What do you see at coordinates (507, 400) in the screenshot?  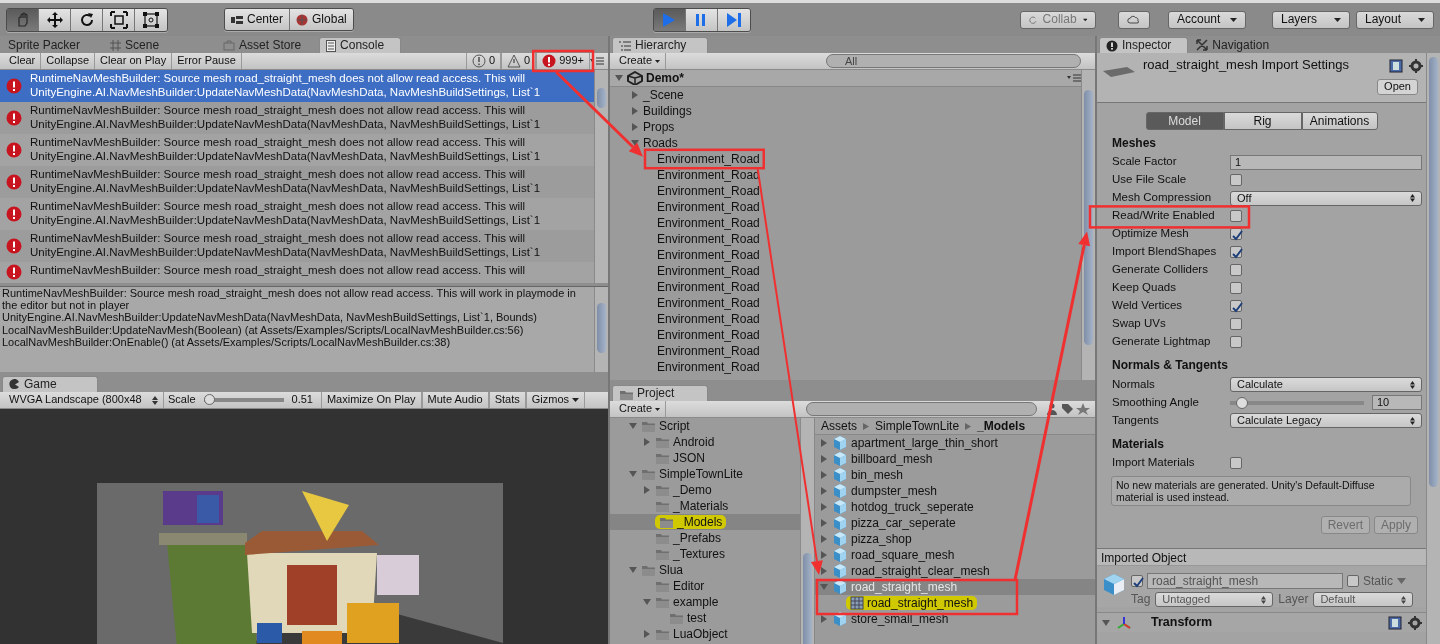 I see `toolbar-button: Stats` at bounding box center [507, 400].